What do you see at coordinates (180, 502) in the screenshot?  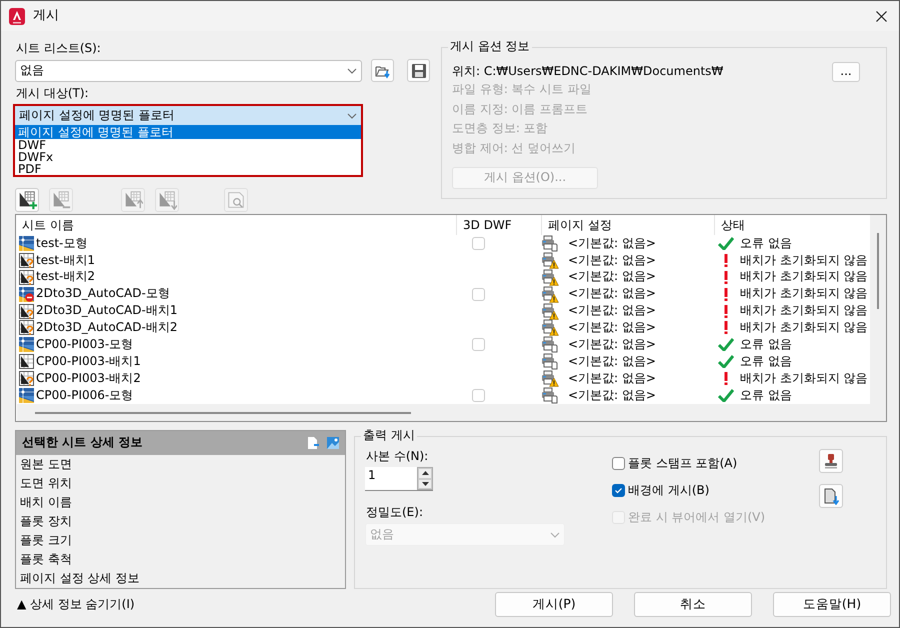 I see `detail-item: 배치 이름` at bounding box center [180, 502].